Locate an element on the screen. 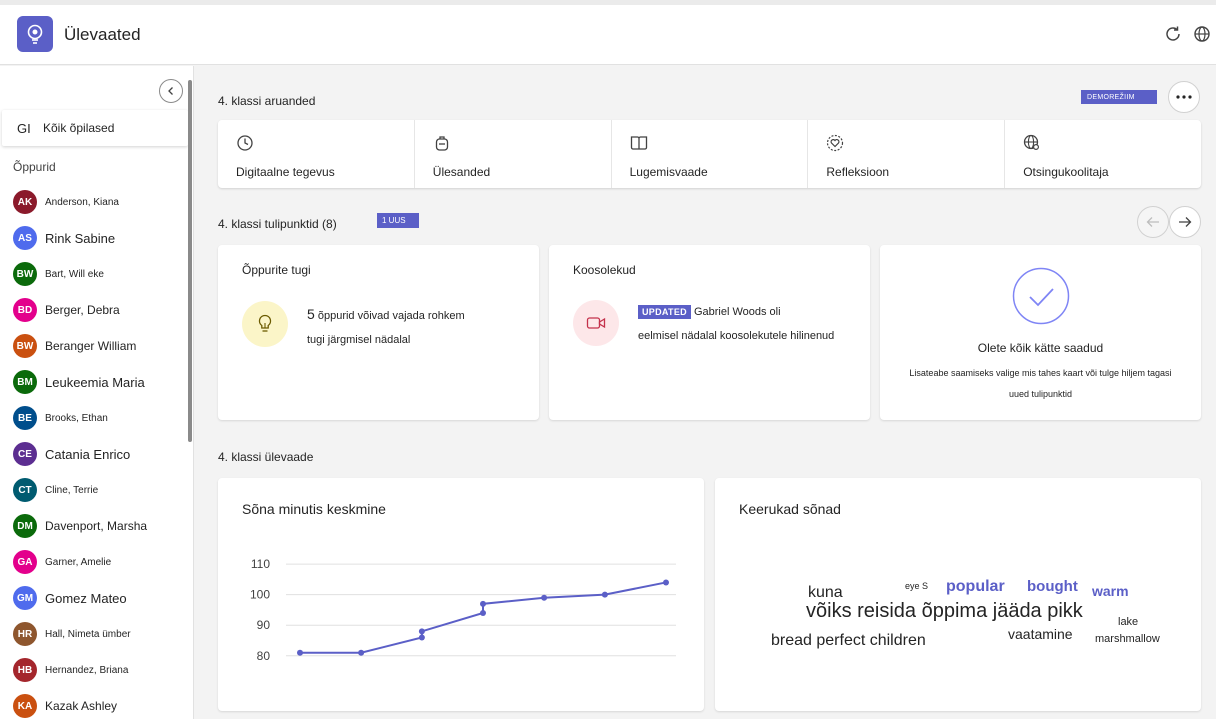  avatar: GA is located at coordinates (25, 562).